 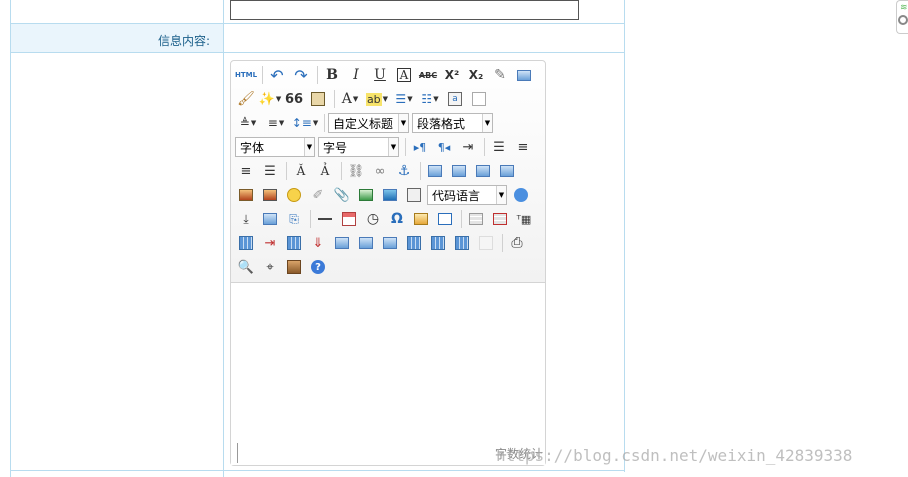 What do you see at coordinates (277, 75) in the screenshot?
I see `undo-icon: ↶` at bounding box center [277, 75].